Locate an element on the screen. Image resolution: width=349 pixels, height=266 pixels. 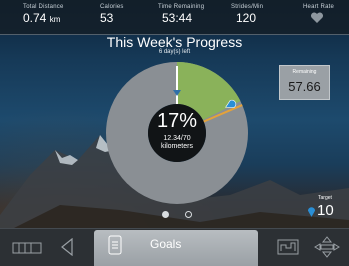
remaining-label: Remaining is located at coordinates (304, 72).